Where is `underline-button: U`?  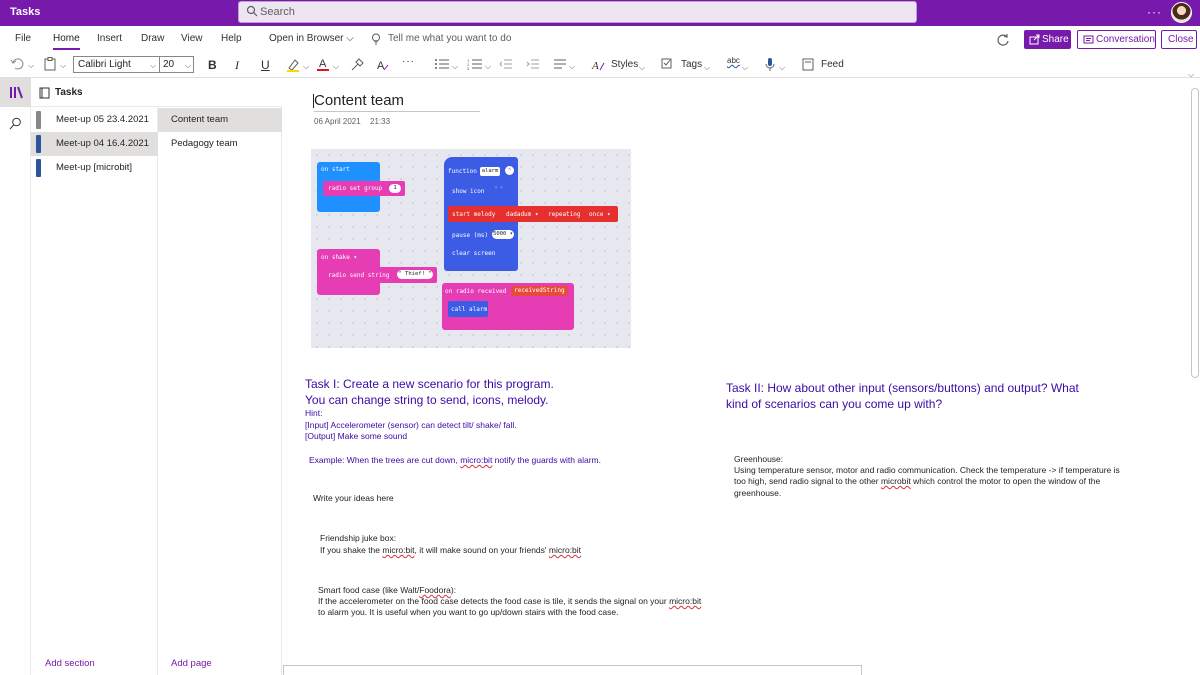 underline-button: U is located at coordinates (265, 67).